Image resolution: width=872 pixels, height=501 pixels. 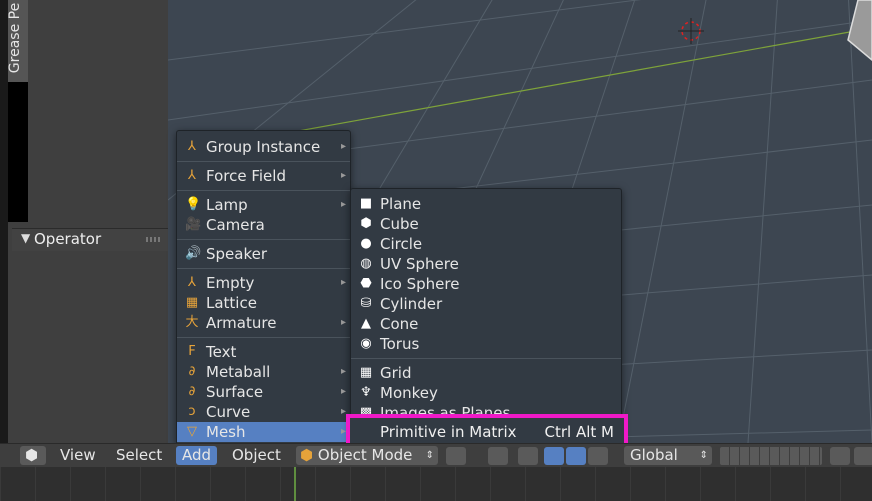 What do you see at coordinates (399, 224) in the screenshot?
I see `menu-item-label: Cube` at bounding box center [399, 224].